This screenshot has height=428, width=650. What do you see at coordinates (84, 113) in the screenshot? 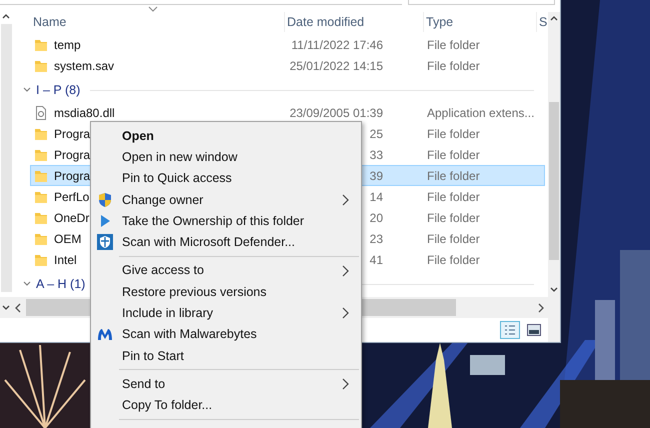
I see `file-name: msdia80.dll` at bounding box center [84, 113].